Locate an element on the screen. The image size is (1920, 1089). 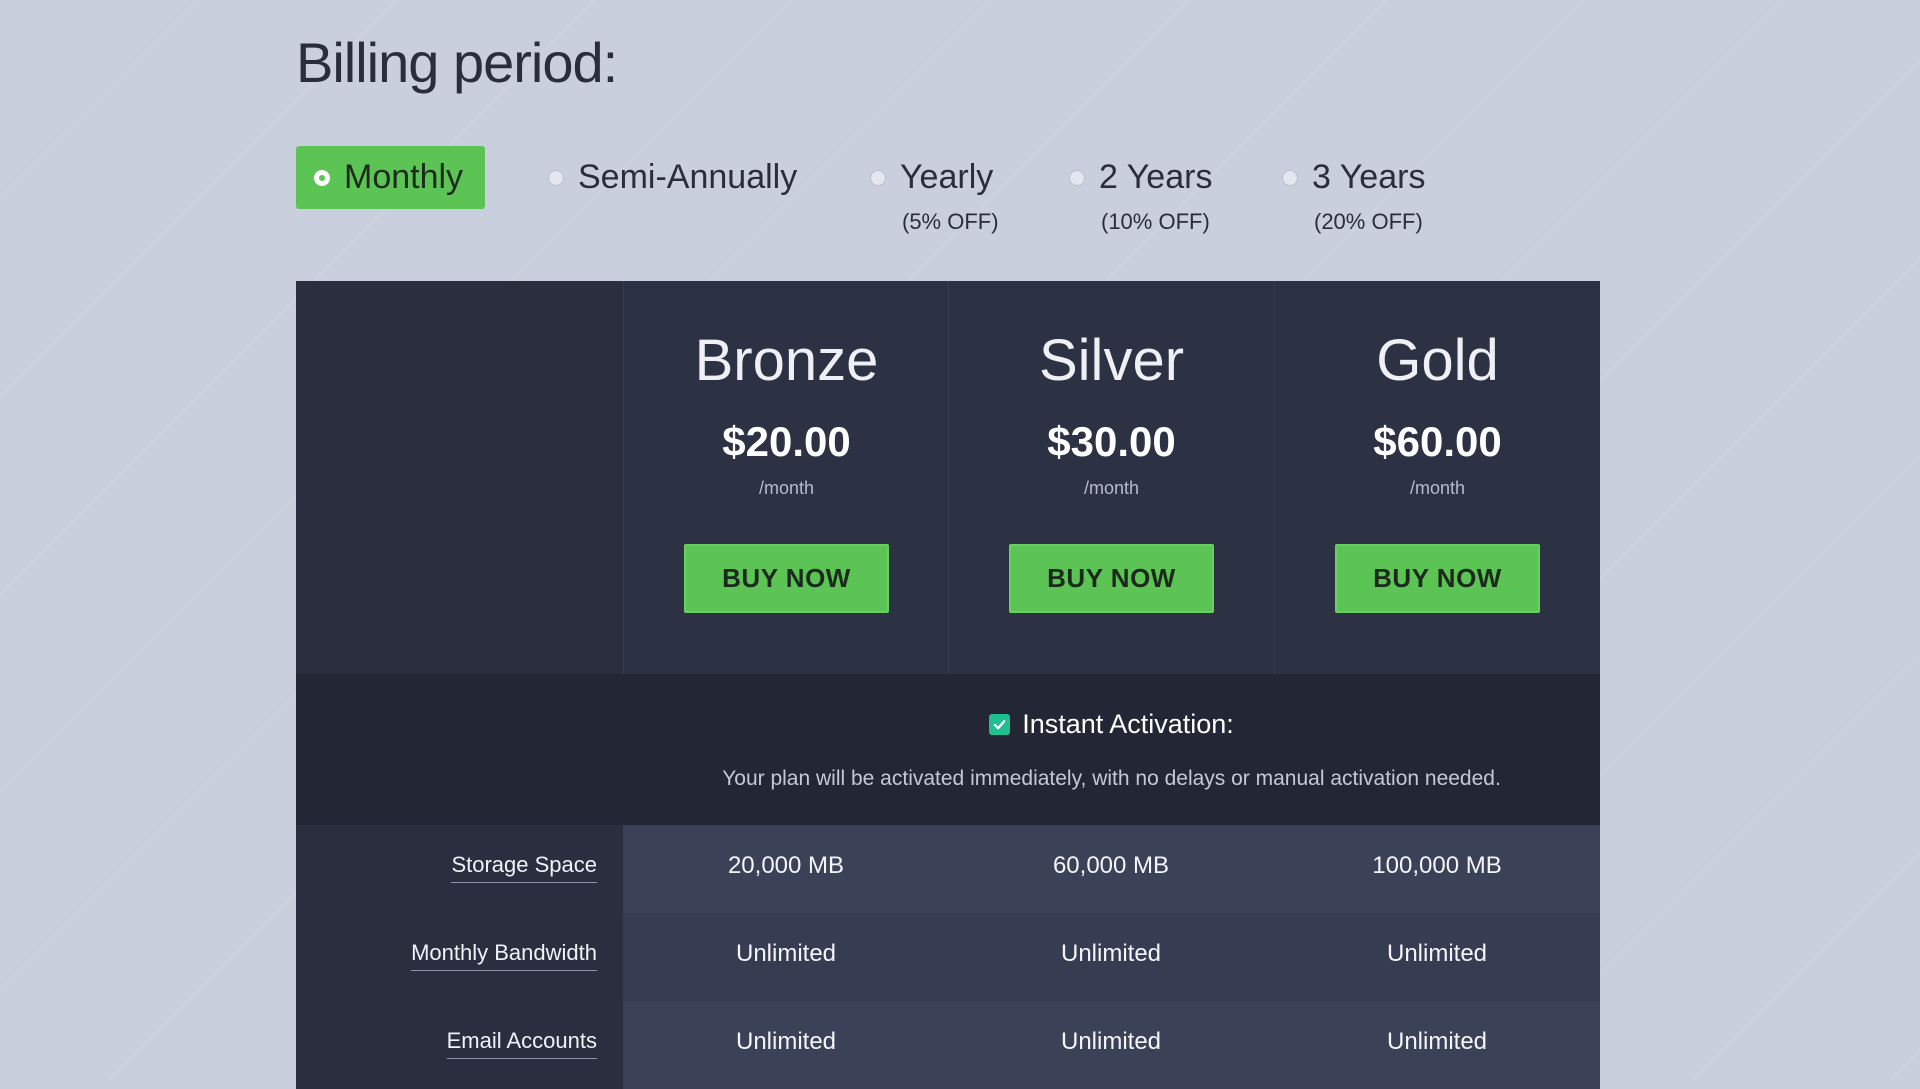
period-label: Yearly is located at coordinates (947, 177).